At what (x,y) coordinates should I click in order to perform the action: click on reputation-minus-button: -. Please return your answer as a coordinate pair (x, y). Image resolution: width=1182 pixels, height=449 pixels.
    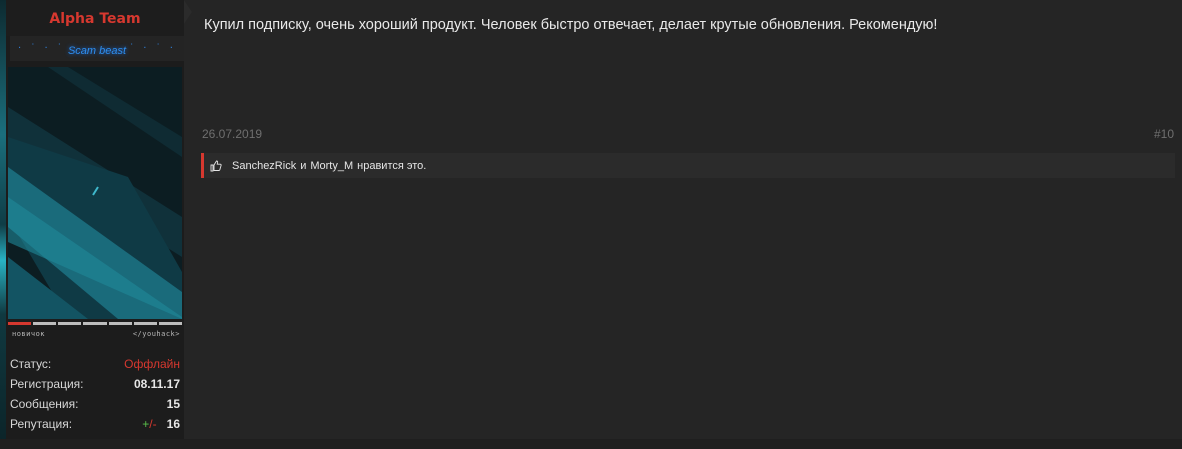
    Looking at the image, I should click on (155, 424).